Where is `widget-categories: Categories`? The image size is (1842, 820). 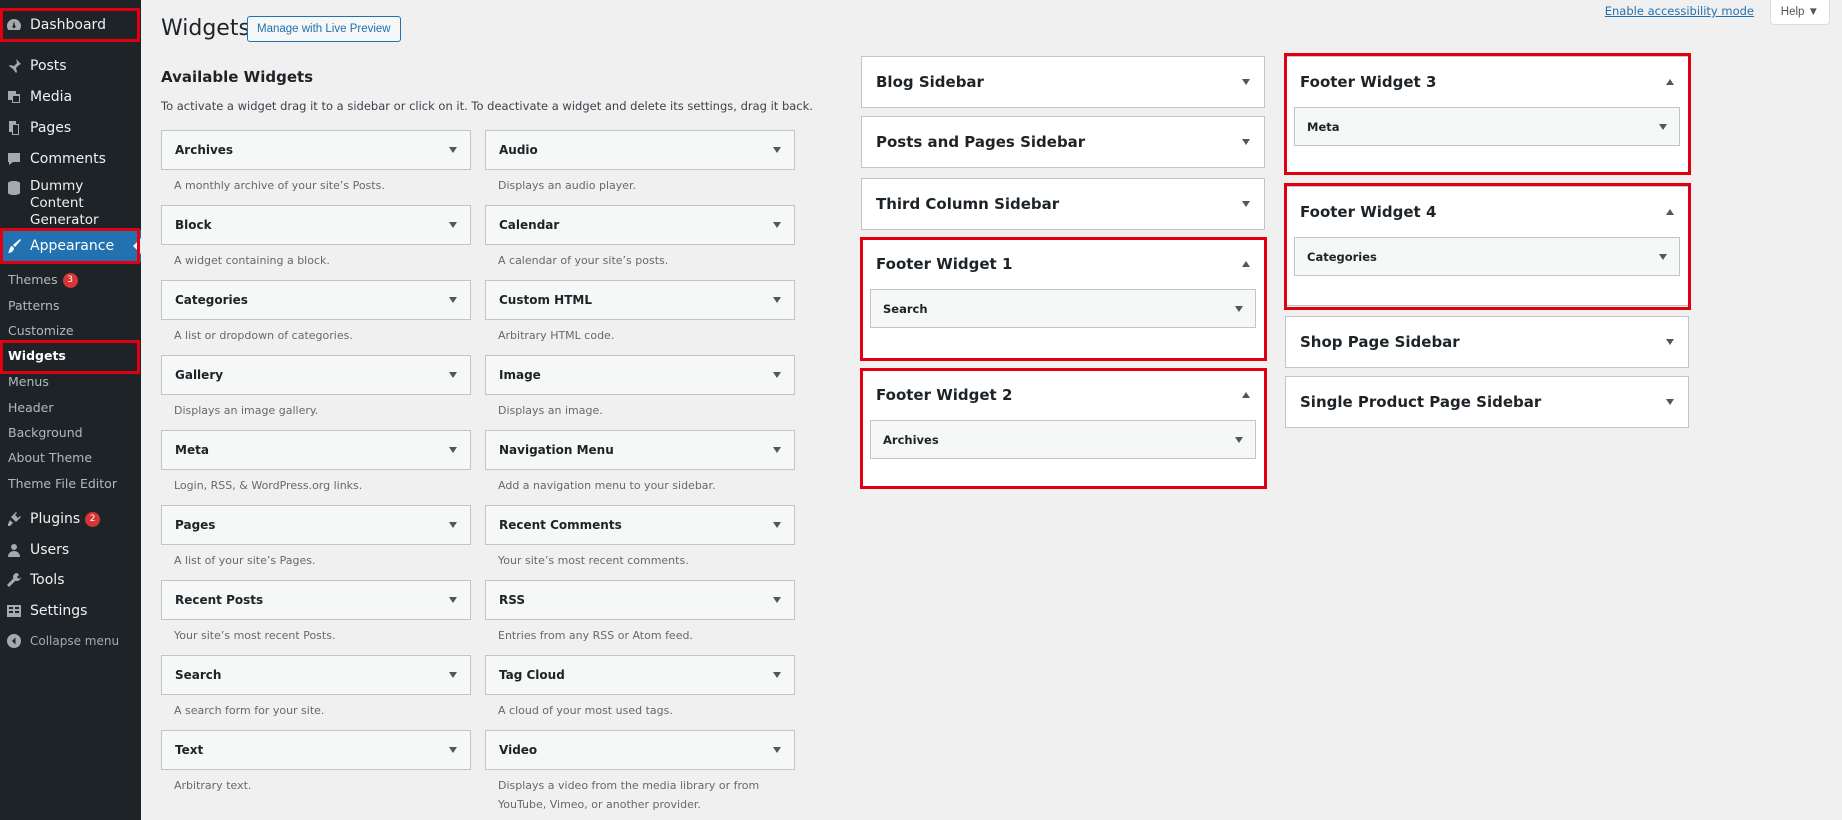
widget-categories: Categories is located at coordinates (316, 300).